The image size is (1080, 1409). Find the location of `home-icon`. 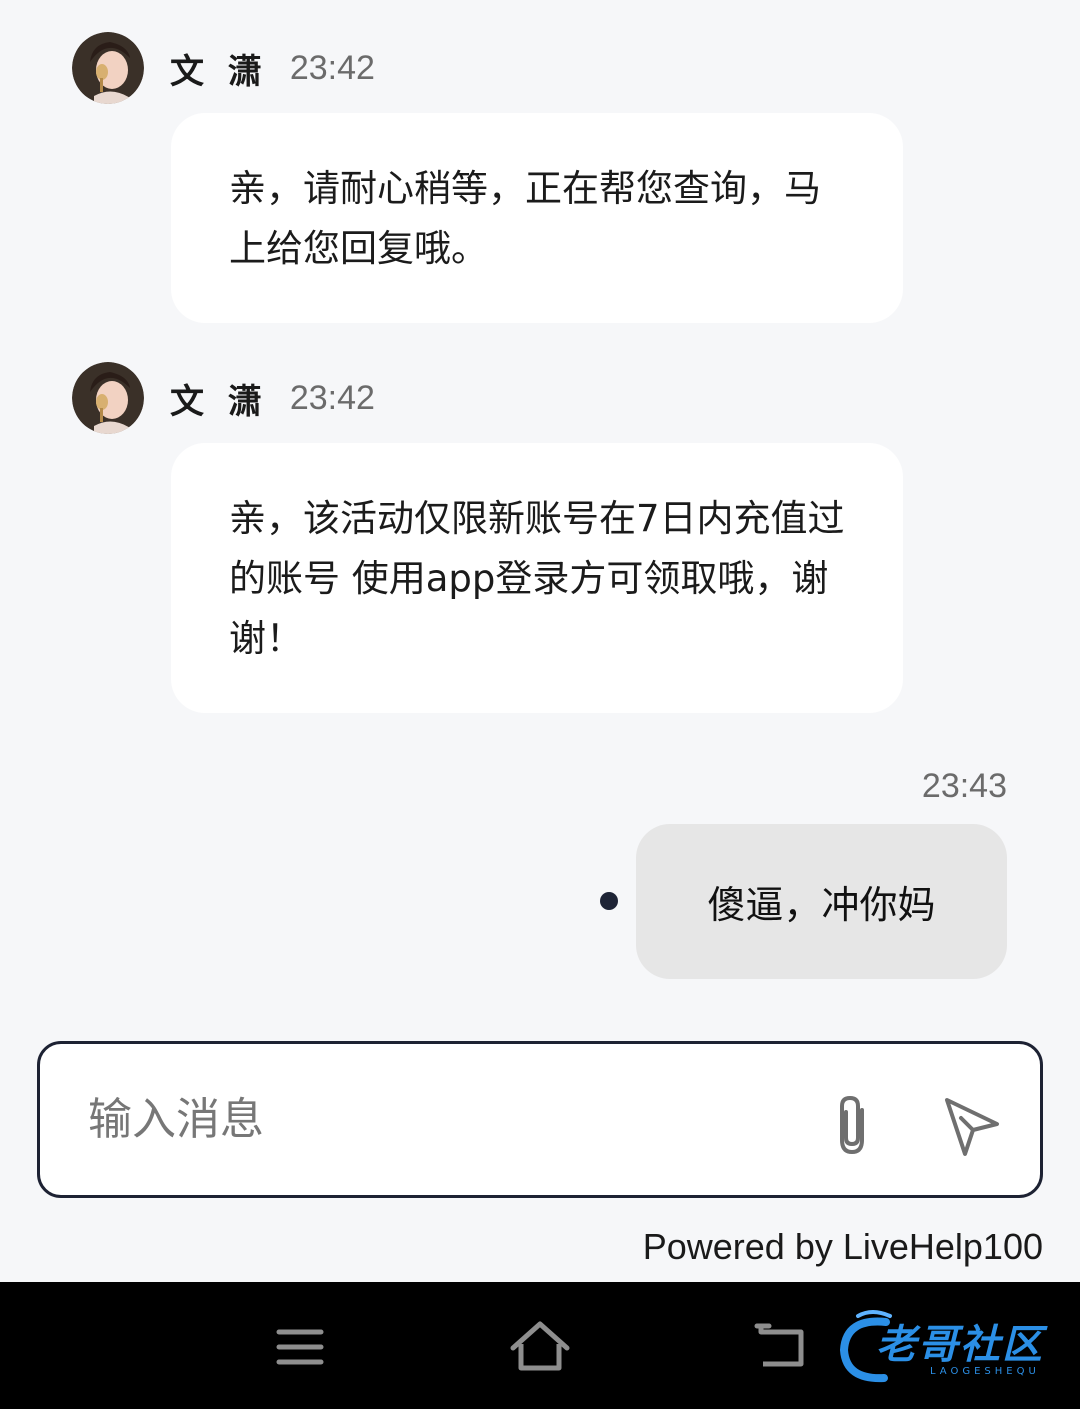

home-icon is located at coordinates (540, 1347).